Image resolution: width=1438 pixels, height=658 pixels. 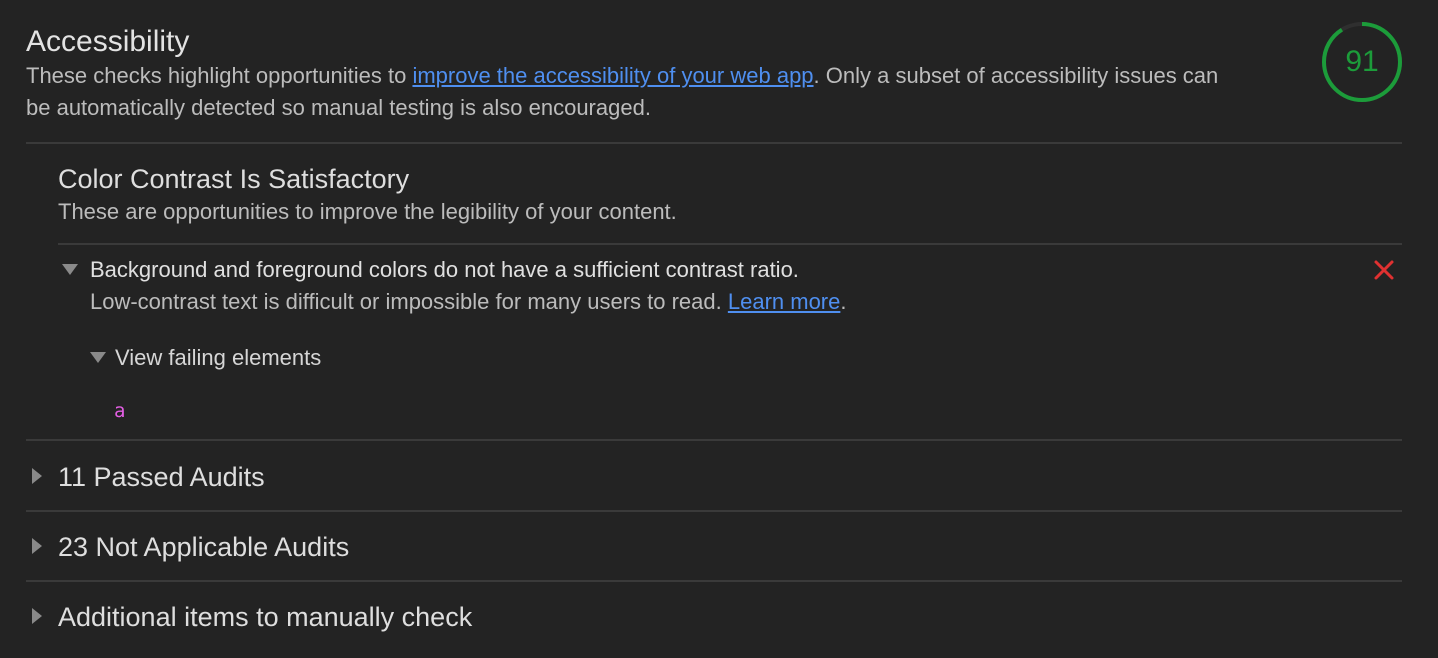 I want to click on header-divider, so click(x=714, y=143).